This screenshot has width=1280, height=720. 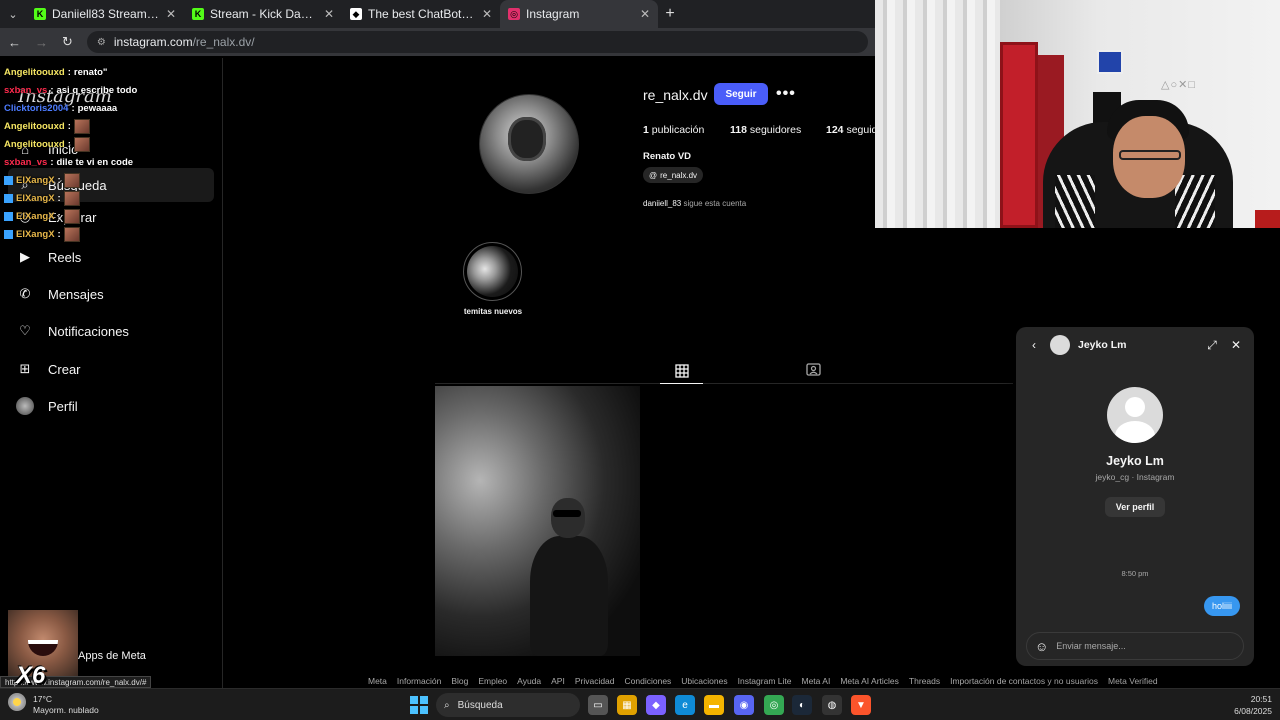 I want to click on weather-icon, so click(x=17, y=702).